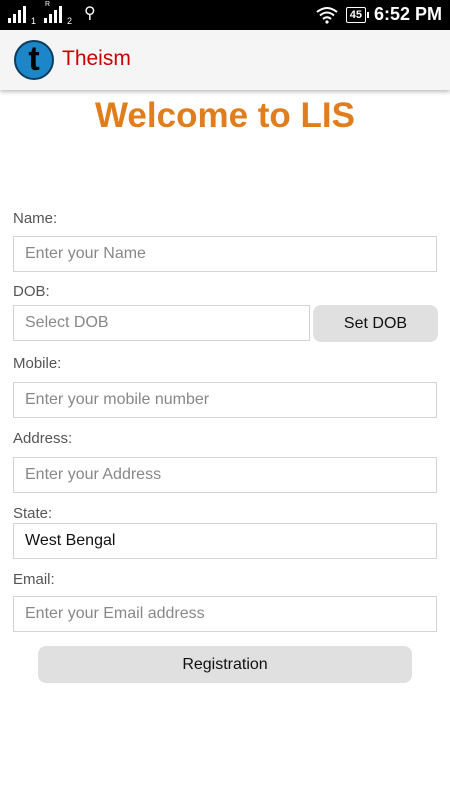  What do you see at coordinates (90, 13) in the screenshot?
I see `usb-icon: ⚲` at bounding box center [90, 13].